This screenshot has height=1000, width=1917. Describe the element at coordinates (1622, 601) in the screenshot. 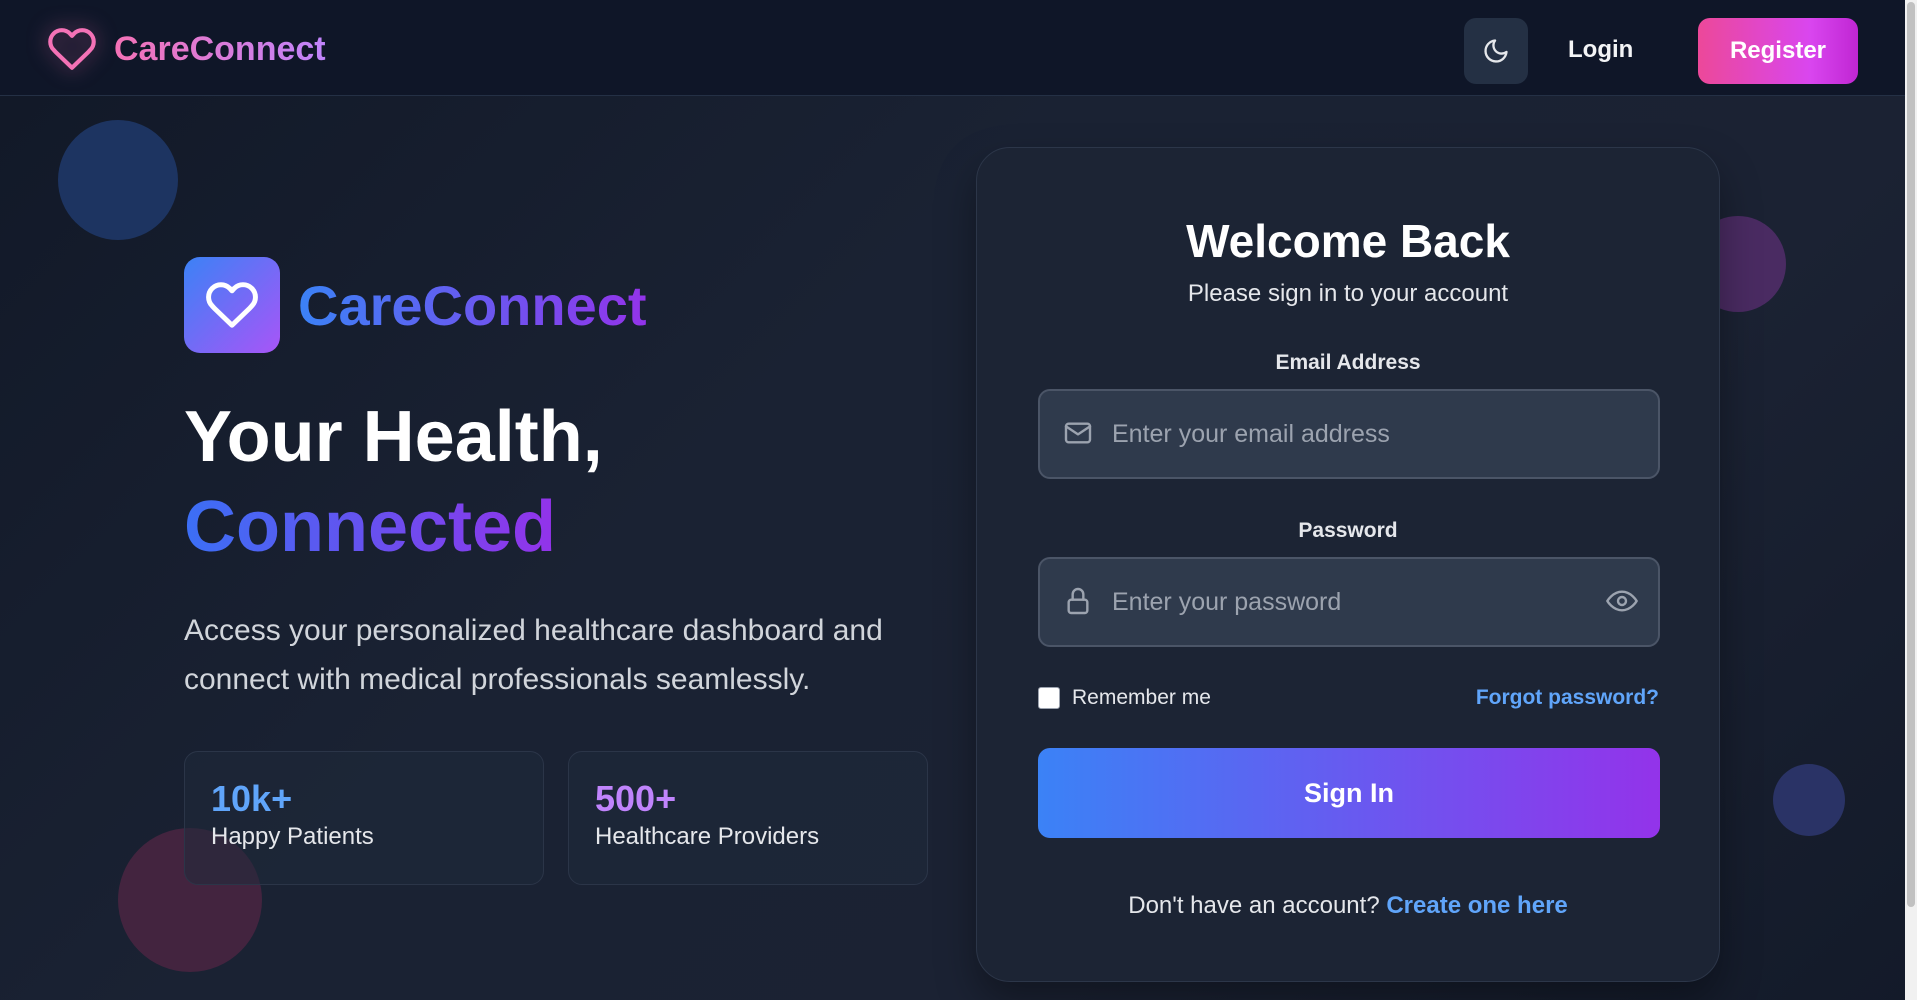

I see `eye-icon` at that location.